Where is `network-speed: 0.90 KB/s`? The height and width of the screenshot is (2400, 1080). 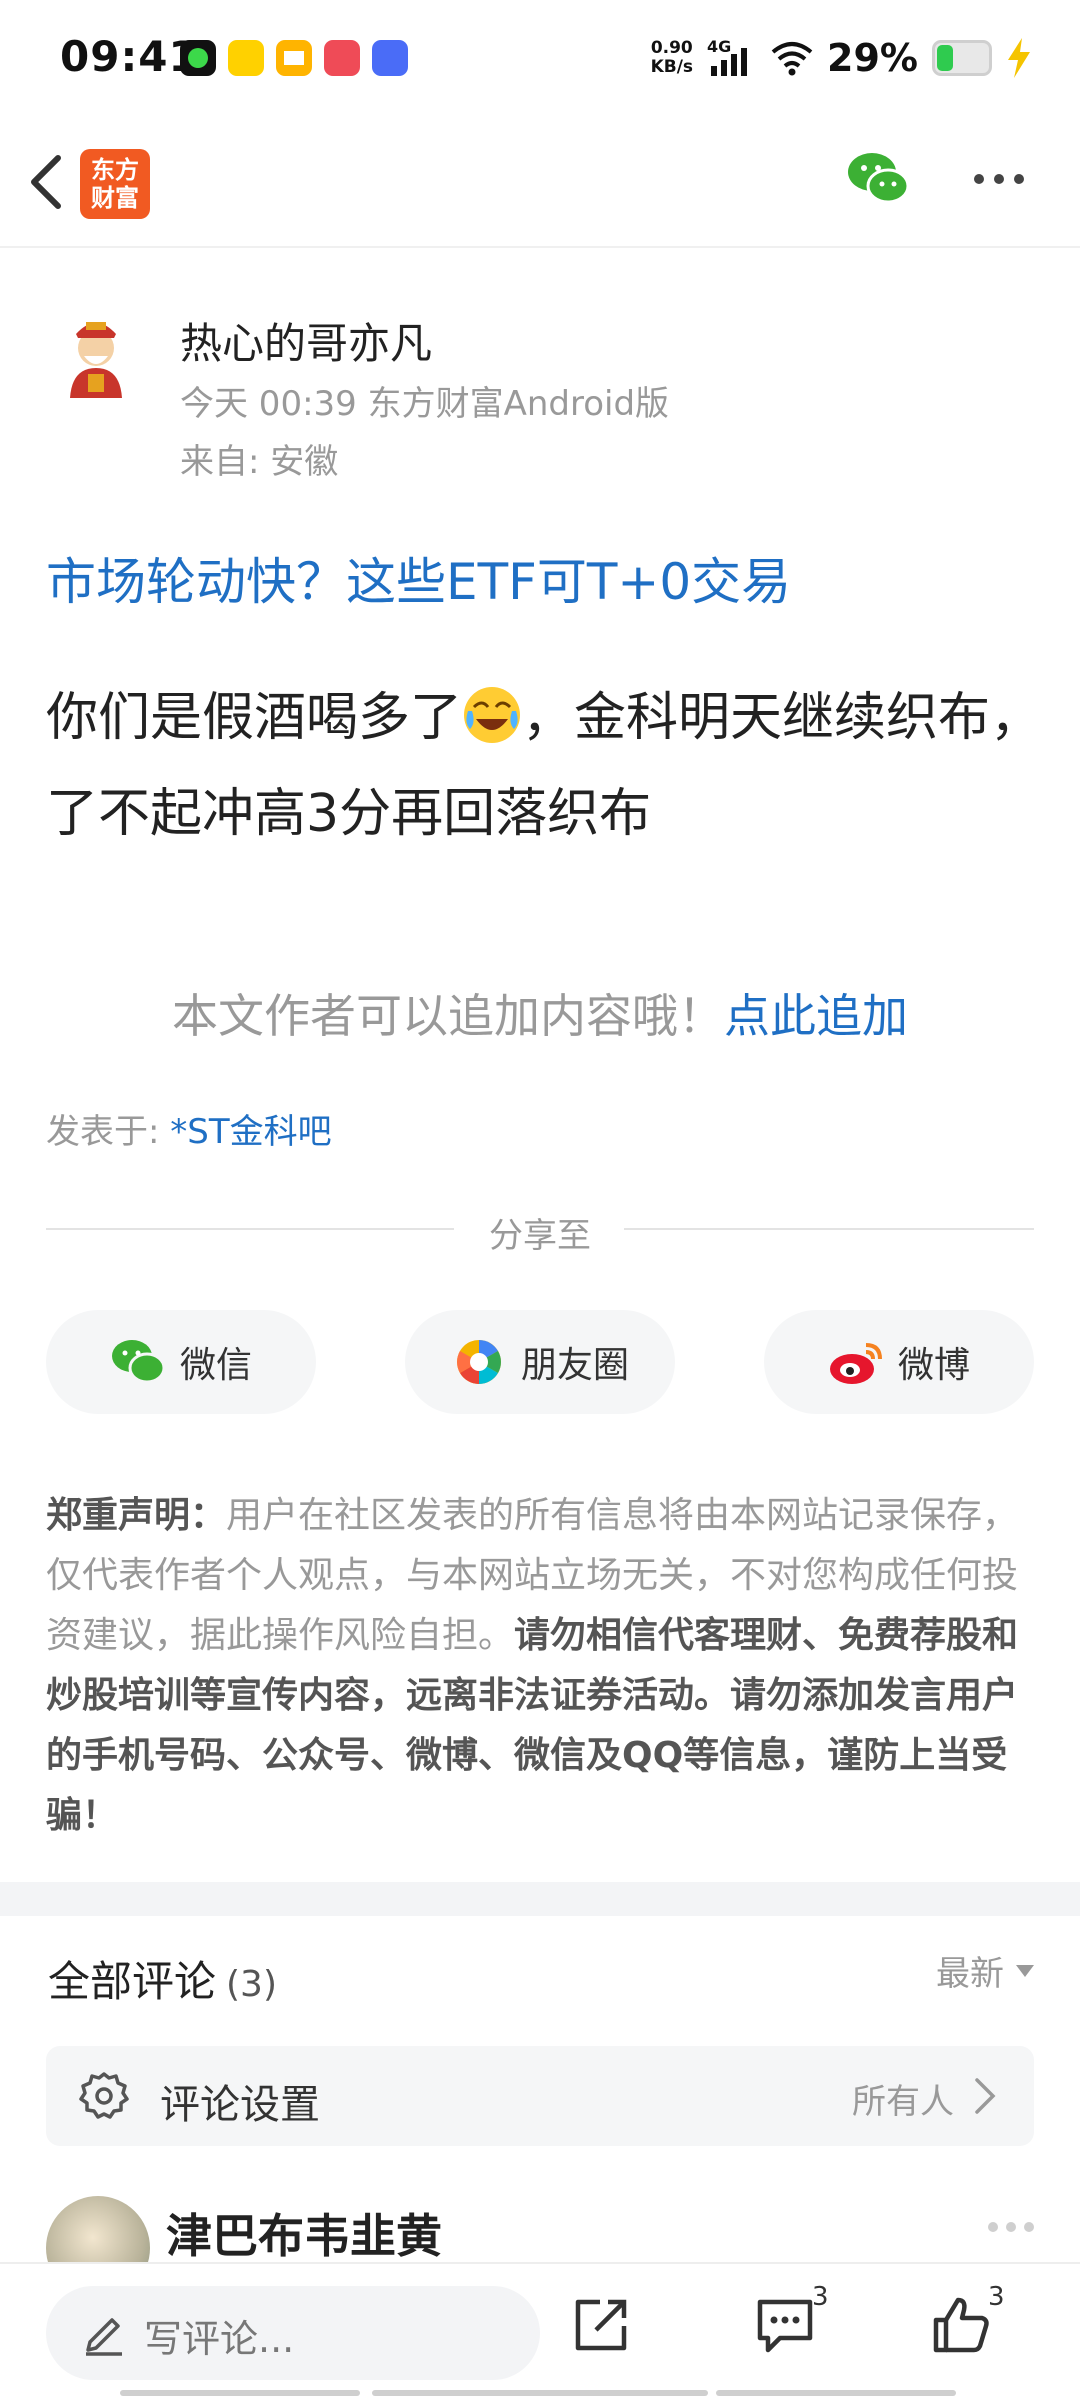 network-speed: 0.90 KB/s is located at coordinates (672, 57).